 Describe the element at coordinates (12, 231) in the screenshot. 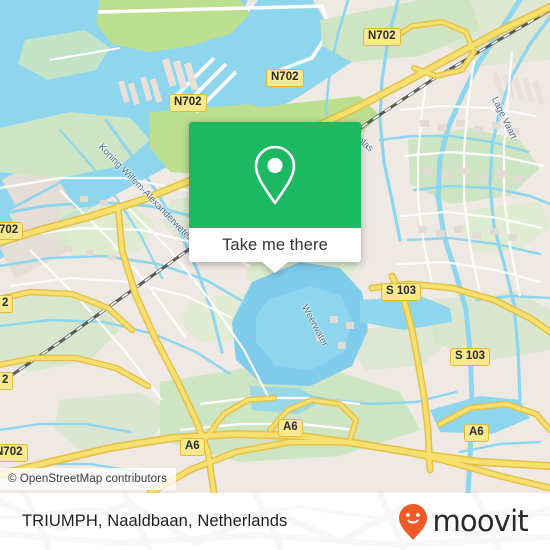

I see `road-shield: 702` at that location.